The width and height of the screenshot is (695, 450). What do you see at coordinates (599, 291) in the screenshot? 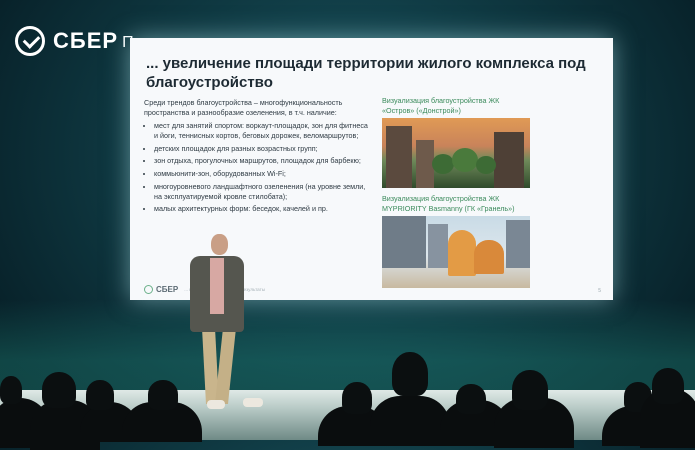
I see `slide-page-number: 5` at bounding box center [599, 291].